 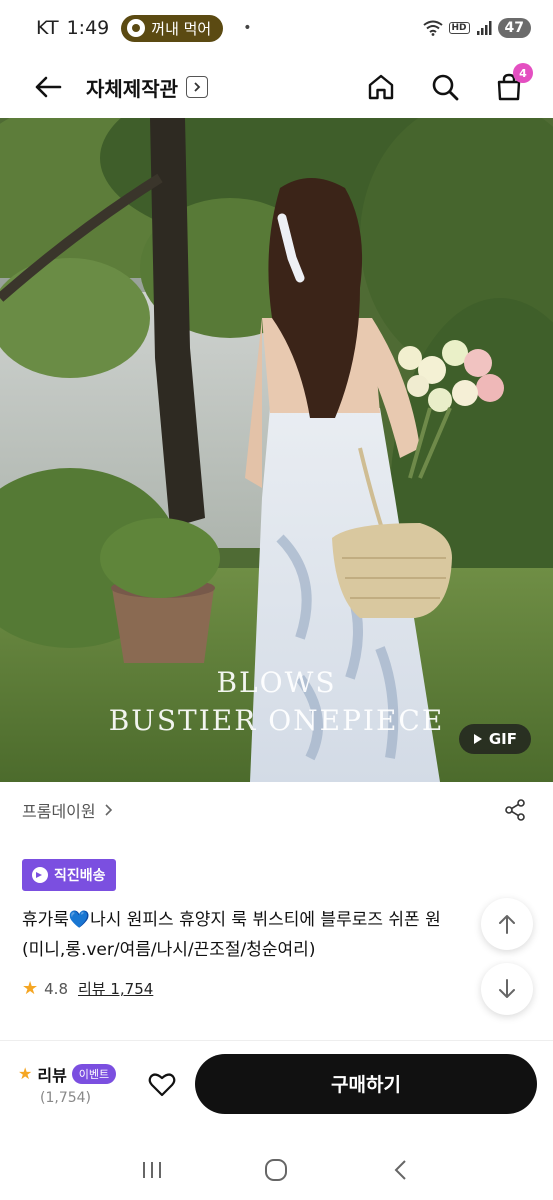 I want to click on rating-value: 4.8, so click(x=56, y=988).